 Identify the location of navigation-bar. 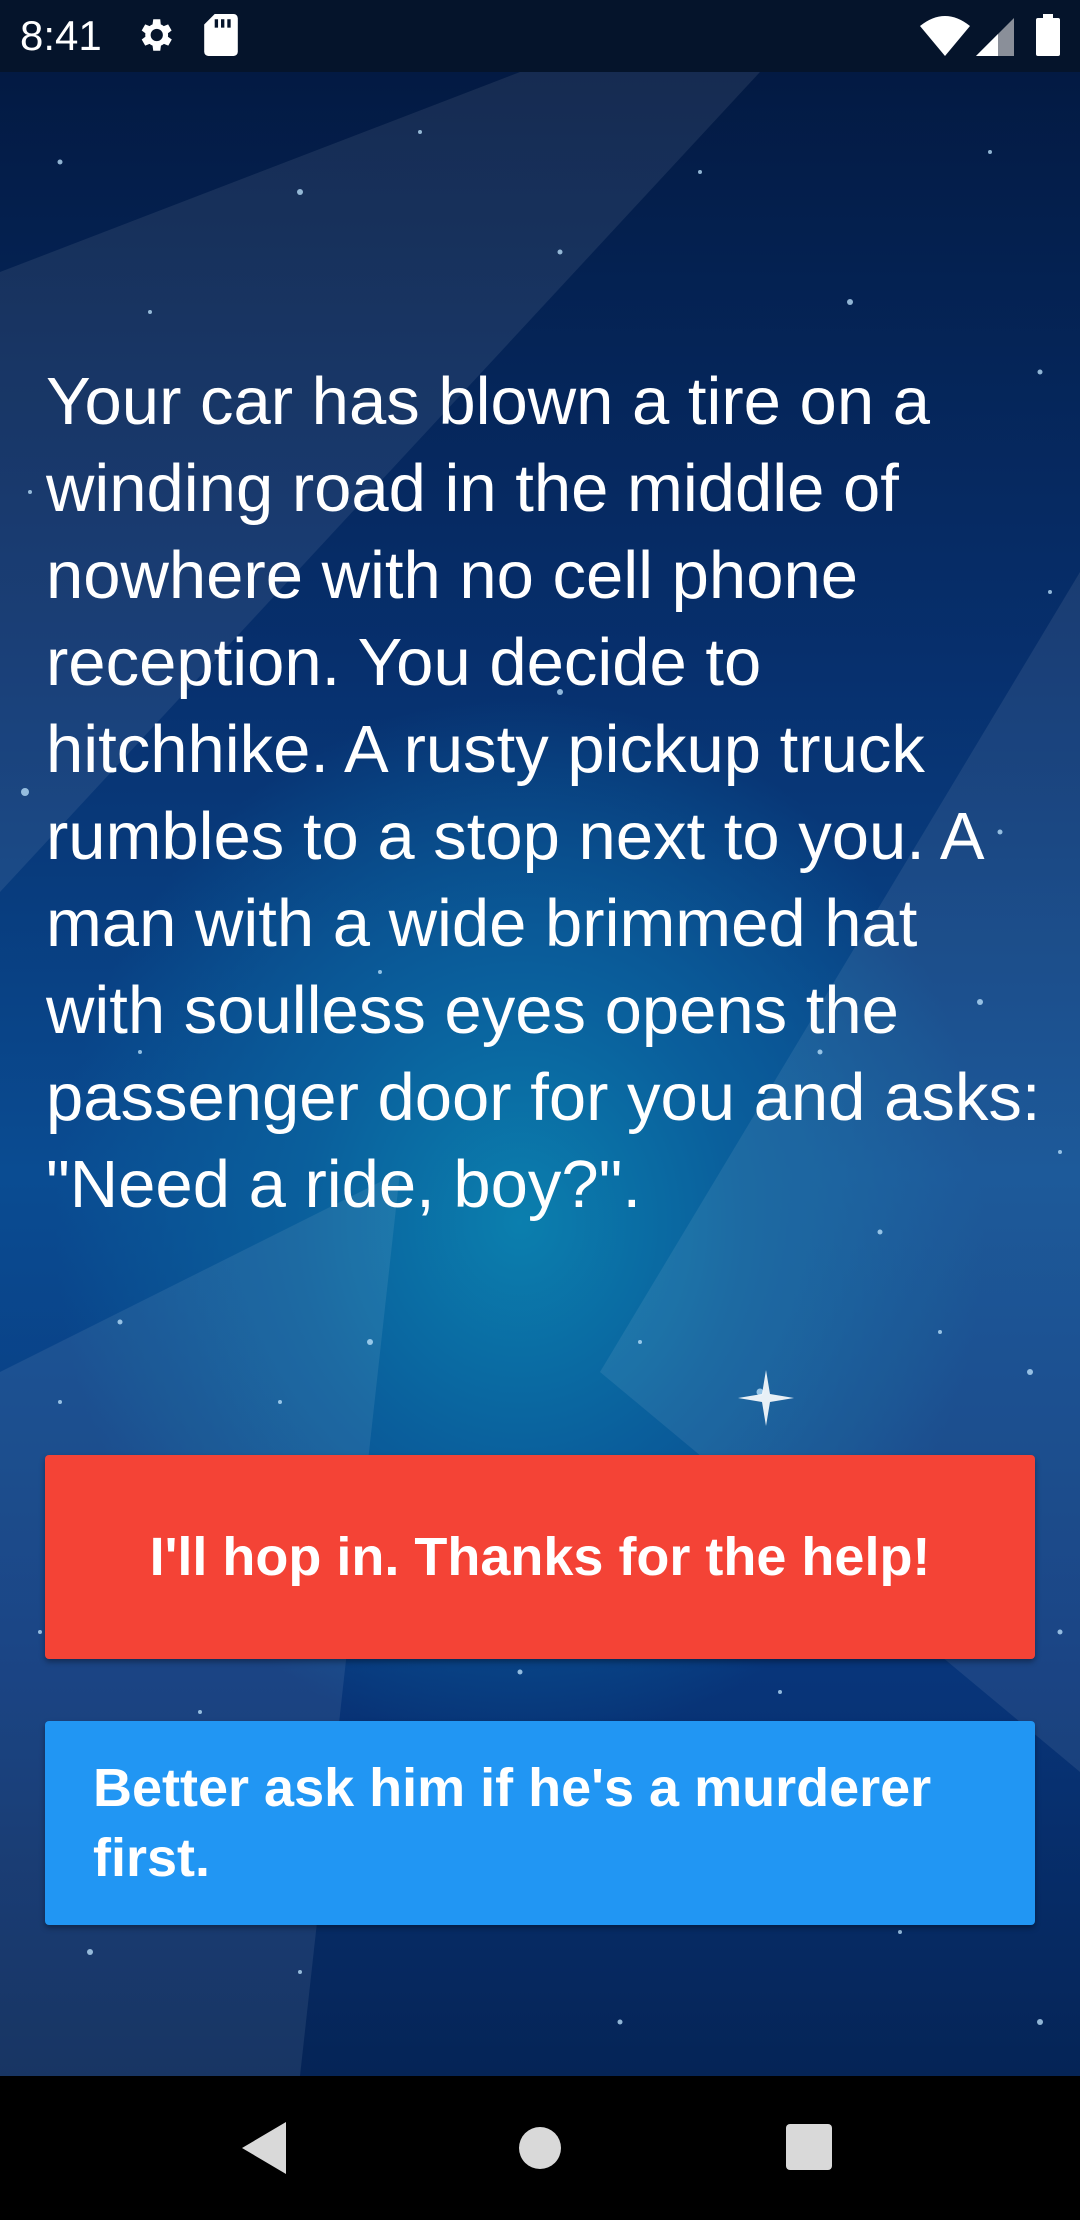
(540, 2148).